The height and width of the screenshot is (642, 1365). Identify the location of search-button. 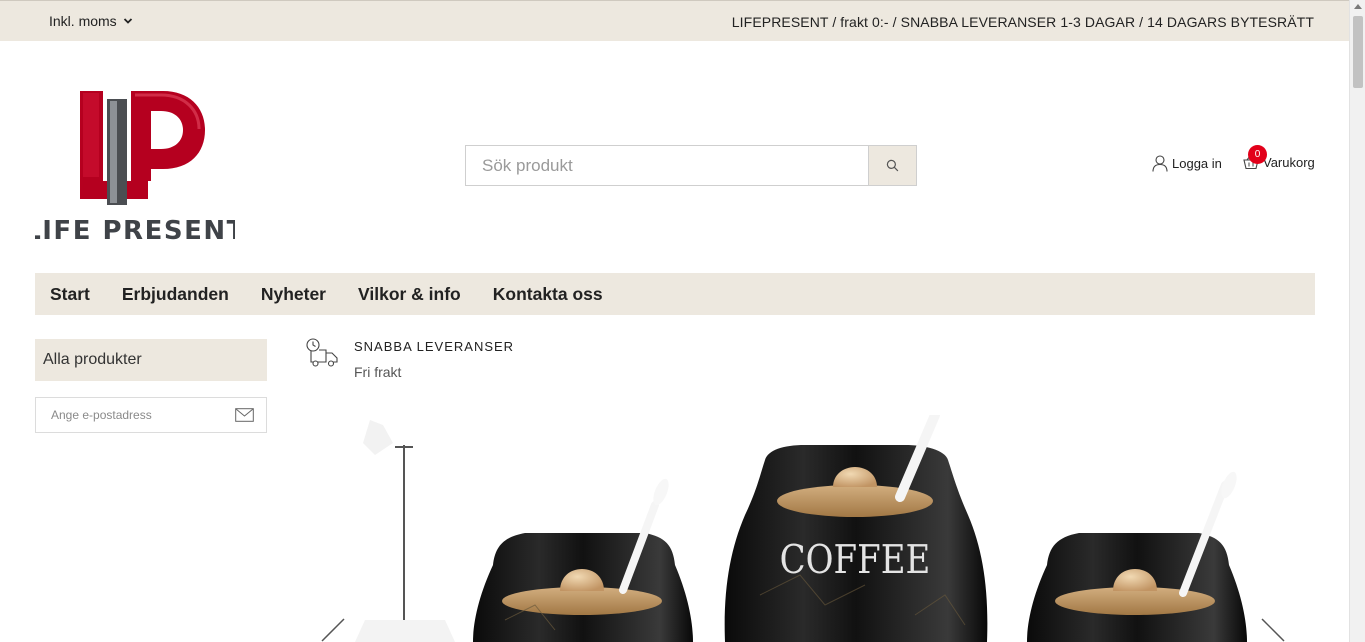
(892, 165).